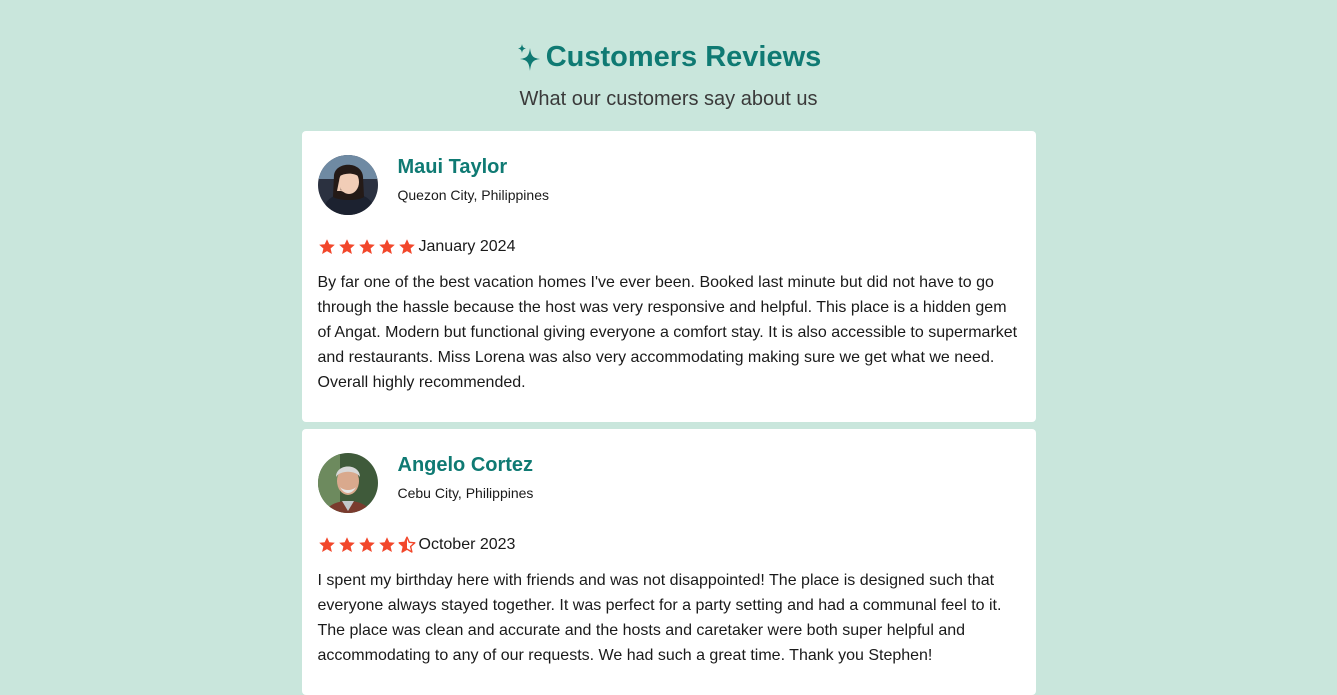  What do you see at coordinates (452, 167) in the screenshot?
I see `reviewer-name: Maui Taylor` at bounding box center [452, 167].